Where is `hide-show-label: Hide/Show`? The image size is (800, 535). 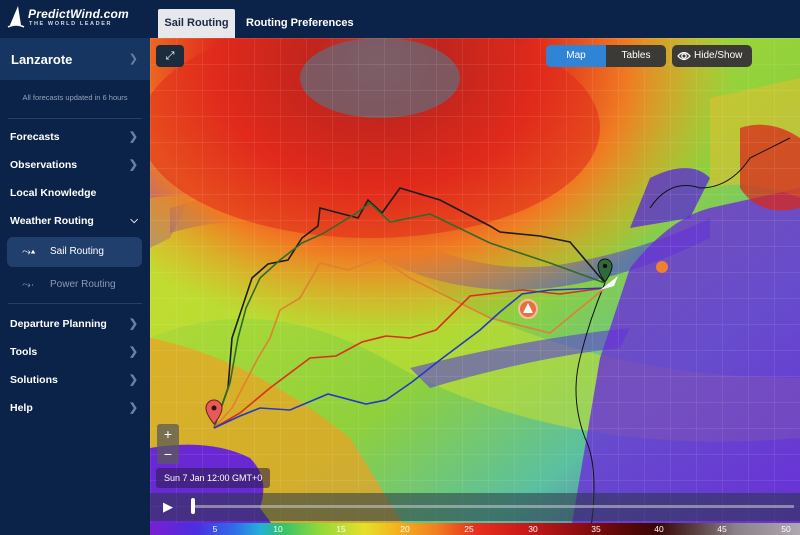 hide-show-label: Hide/Show is located at coordinates (718, 55).